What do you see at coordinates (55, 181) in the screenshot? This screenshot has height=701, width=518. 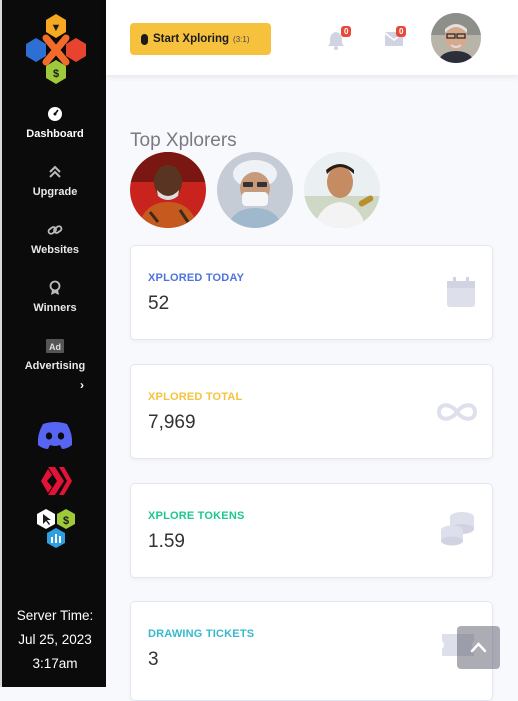 I see `sidebar-item-upgrade: Upgrade` at bounding box center [55, 181].